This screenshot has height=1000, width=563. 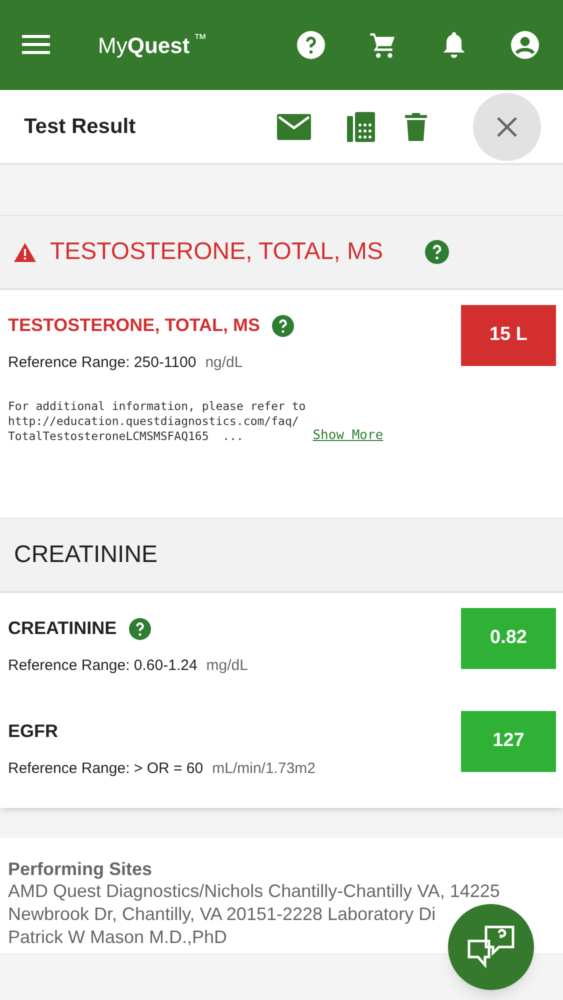 I want to click on result-value: 0.82, so click(x=508, y=638).